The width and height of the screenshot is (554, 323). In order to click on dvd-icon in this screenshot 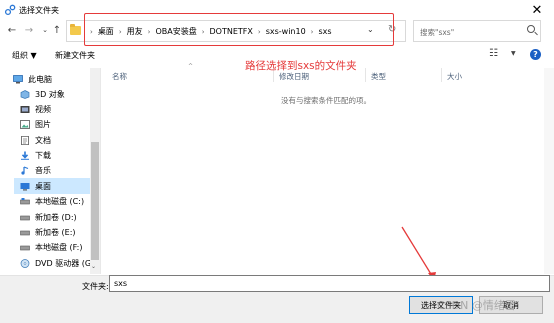, I will do `click(25, 263)`.